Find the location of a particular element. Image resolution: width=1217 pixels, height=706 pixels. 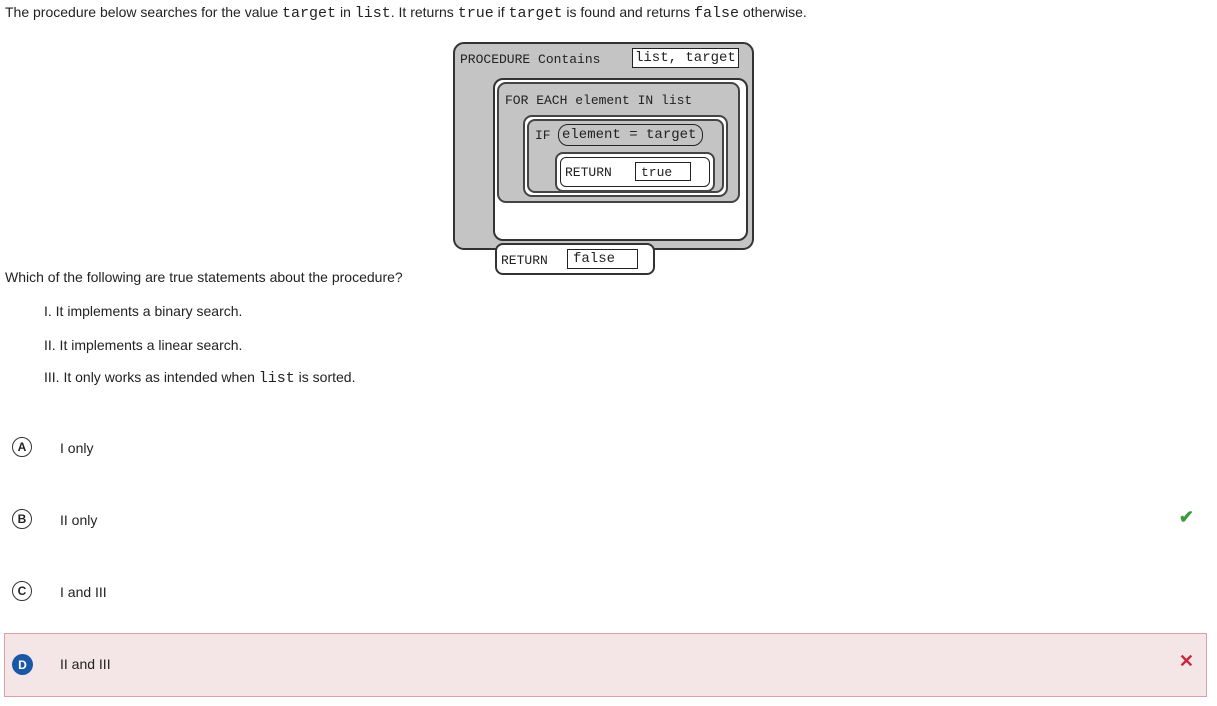

intro-text: if is located at coordinates (501, 12).